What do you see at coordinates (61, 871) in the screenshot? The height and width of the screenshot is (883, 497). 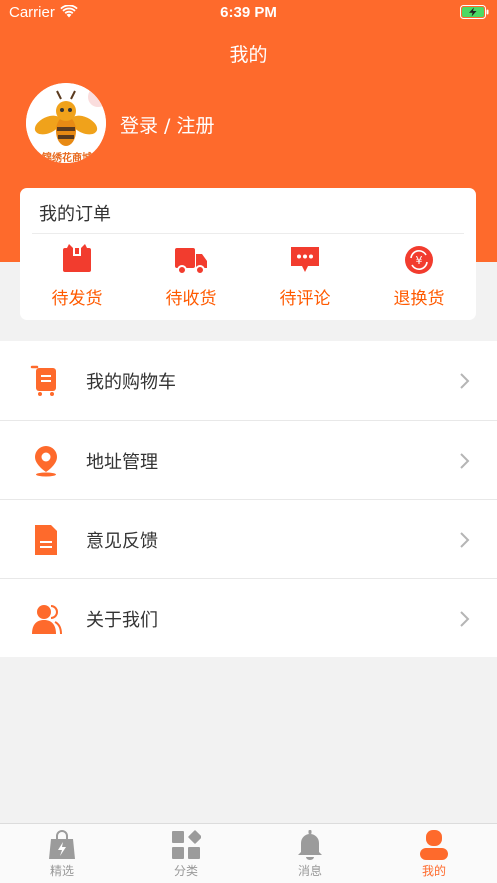 I see `tab-label: 精选` at bounding box center [61, 871].